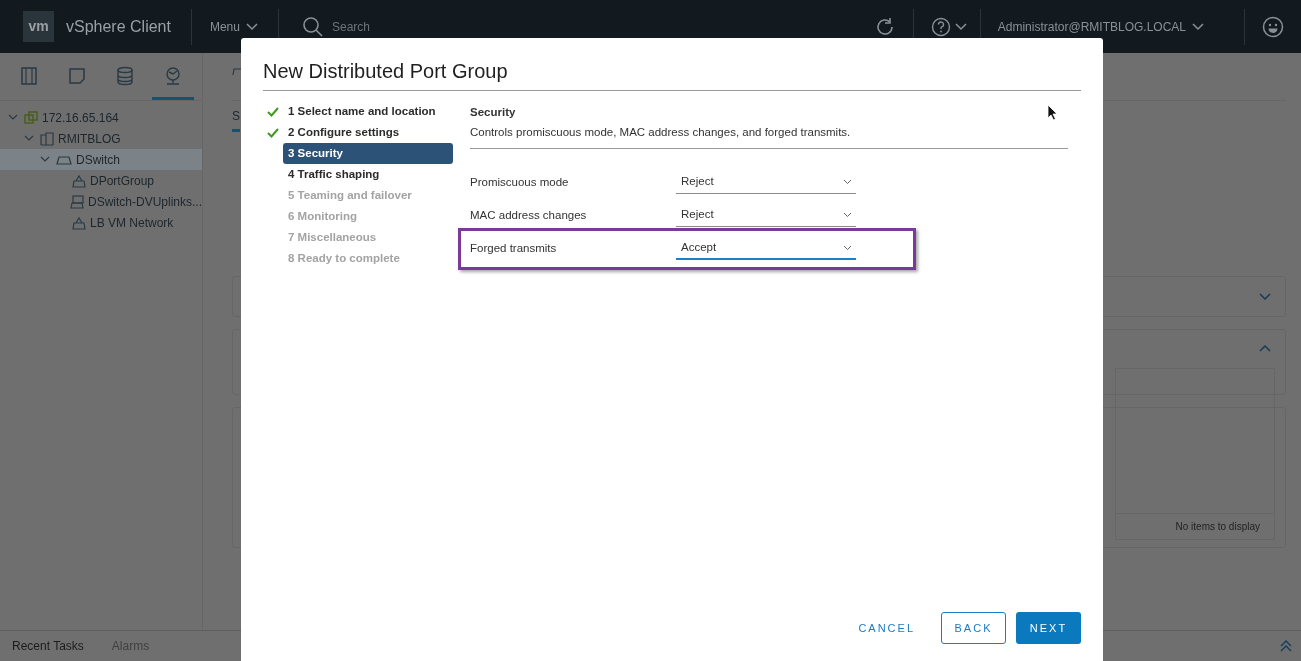 Image resolution: width=1301 pixels, height=661 pixels. Describe the element at coordinates (29, 75) in the screenshot. I see `hosts-icon` at that location.